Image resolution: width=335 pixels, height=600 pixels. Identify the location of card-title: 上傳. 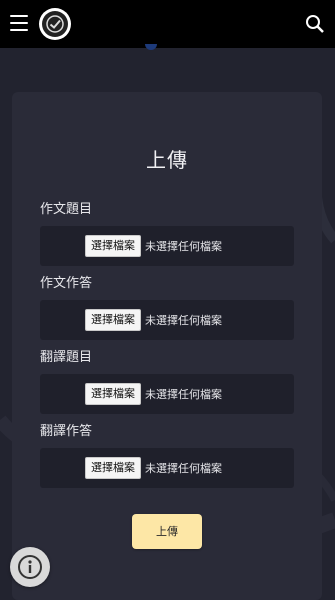
(167, 160).